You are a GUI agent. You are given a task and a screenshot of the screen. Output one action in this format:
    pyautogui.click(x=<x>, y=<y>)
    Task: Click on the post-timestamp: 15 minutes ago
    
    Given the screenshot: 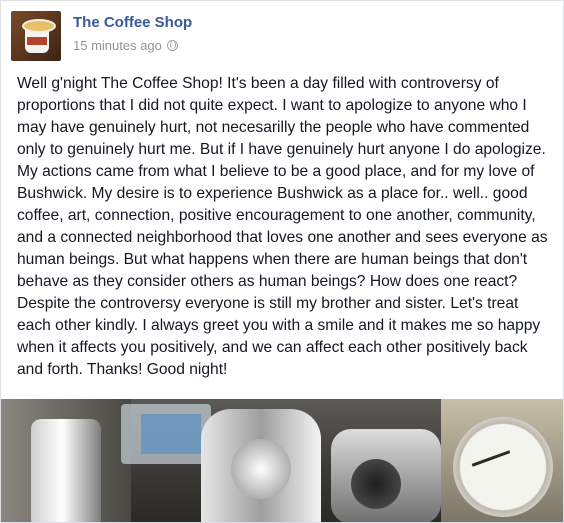 What is the action you would take?
    pyautogui.click(x=117, y=45)
    